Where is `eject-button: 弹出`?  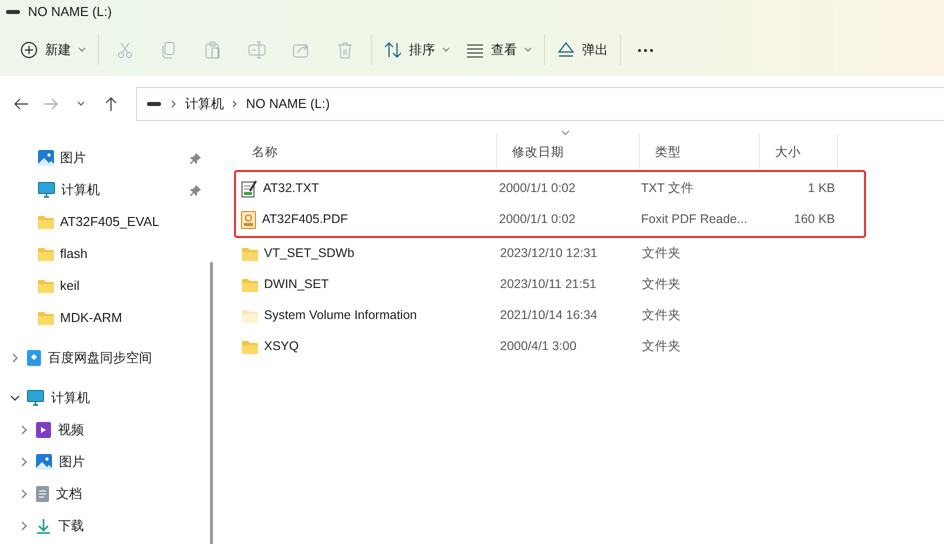
eject-button: 弹出 is located at coordinates (582, 50).